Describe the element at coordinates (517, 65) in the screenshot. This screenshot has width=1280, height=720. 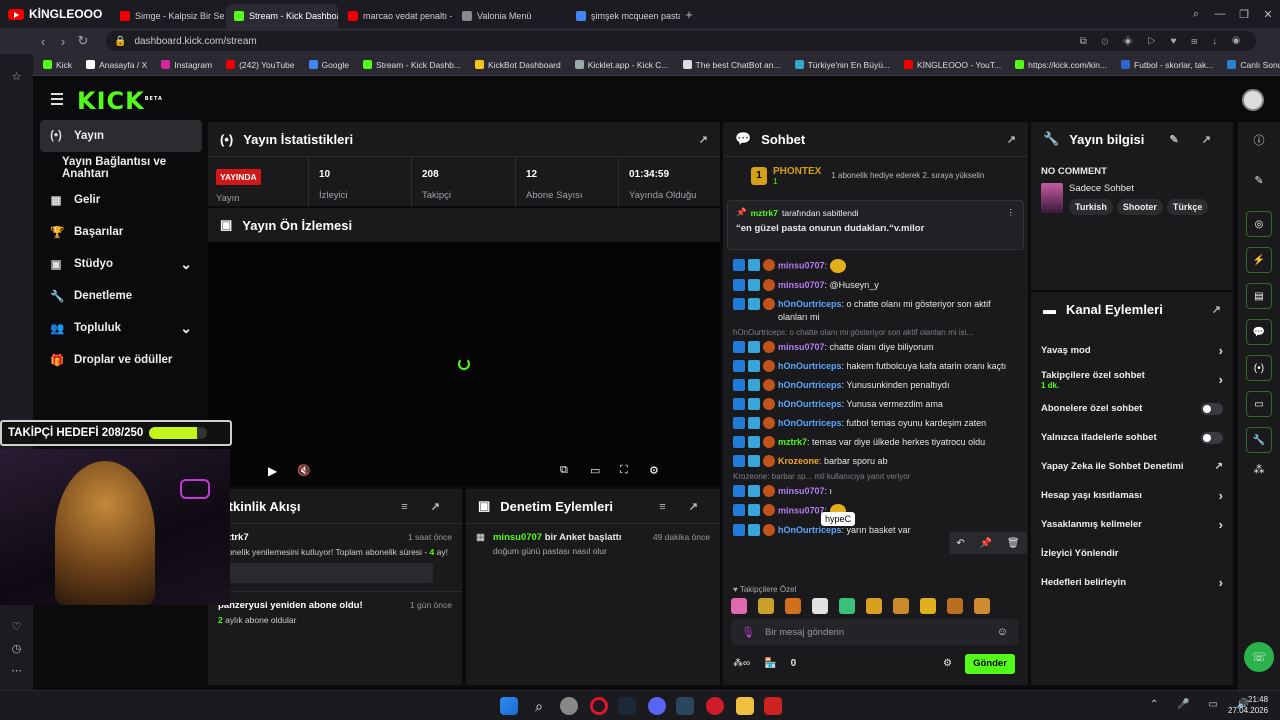
I see `bookmark: KickBot Dashboard` at that location.